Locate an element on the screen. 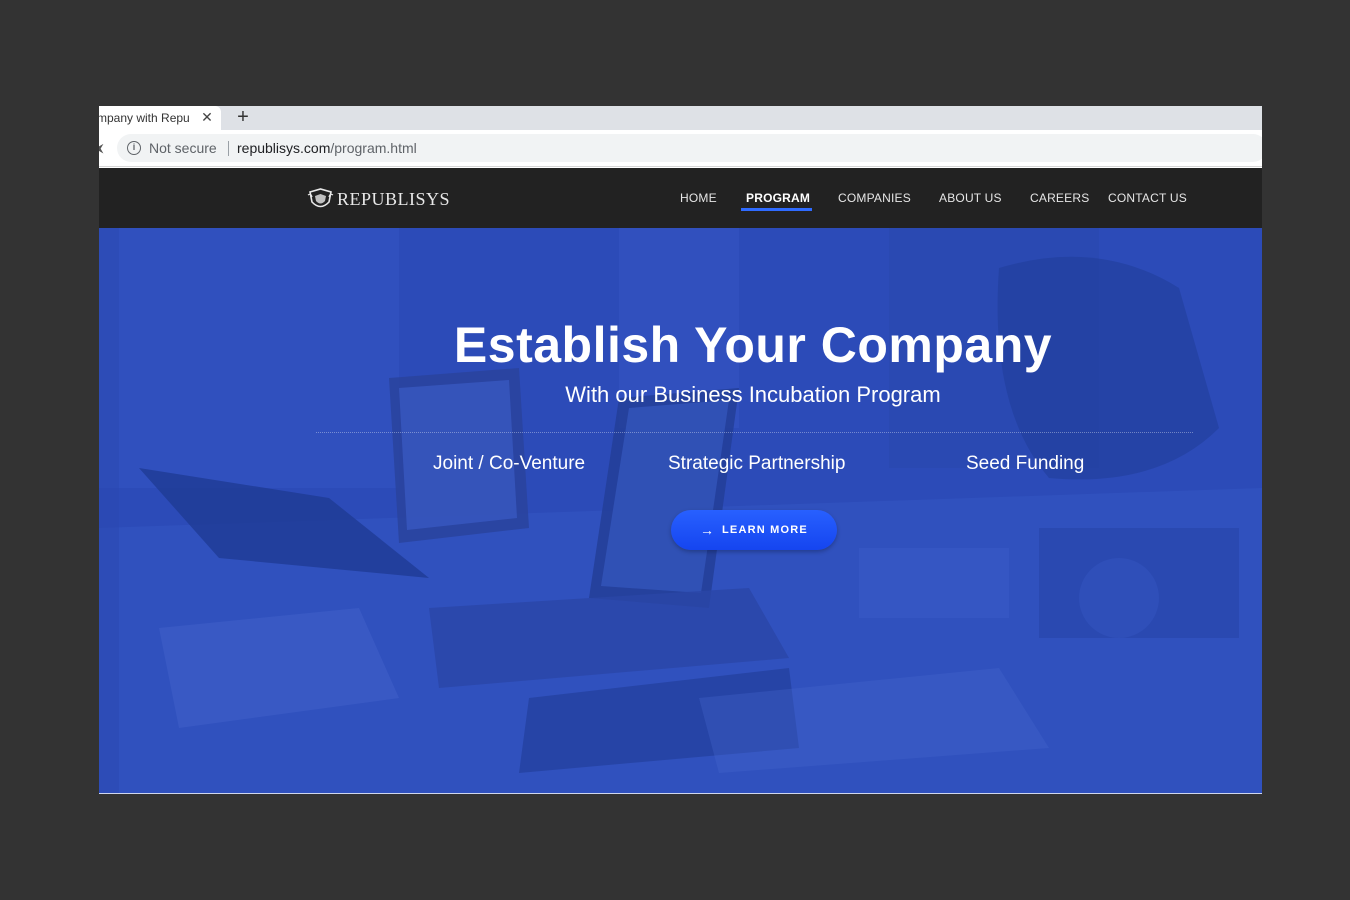  browser-tab: mpany with Repu ✕ is located at coordinates (160, 118).